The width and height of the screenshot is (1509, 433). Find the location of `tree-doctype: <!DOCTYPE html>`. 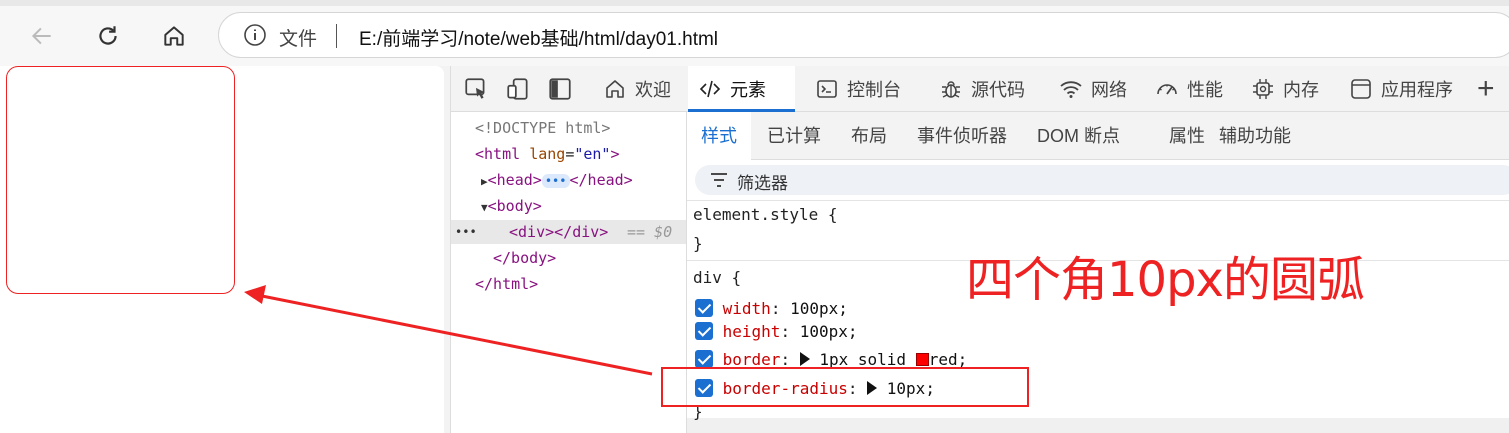

tree-doctype: <!DOCTYPE html> is located at coordinates (542, 128).